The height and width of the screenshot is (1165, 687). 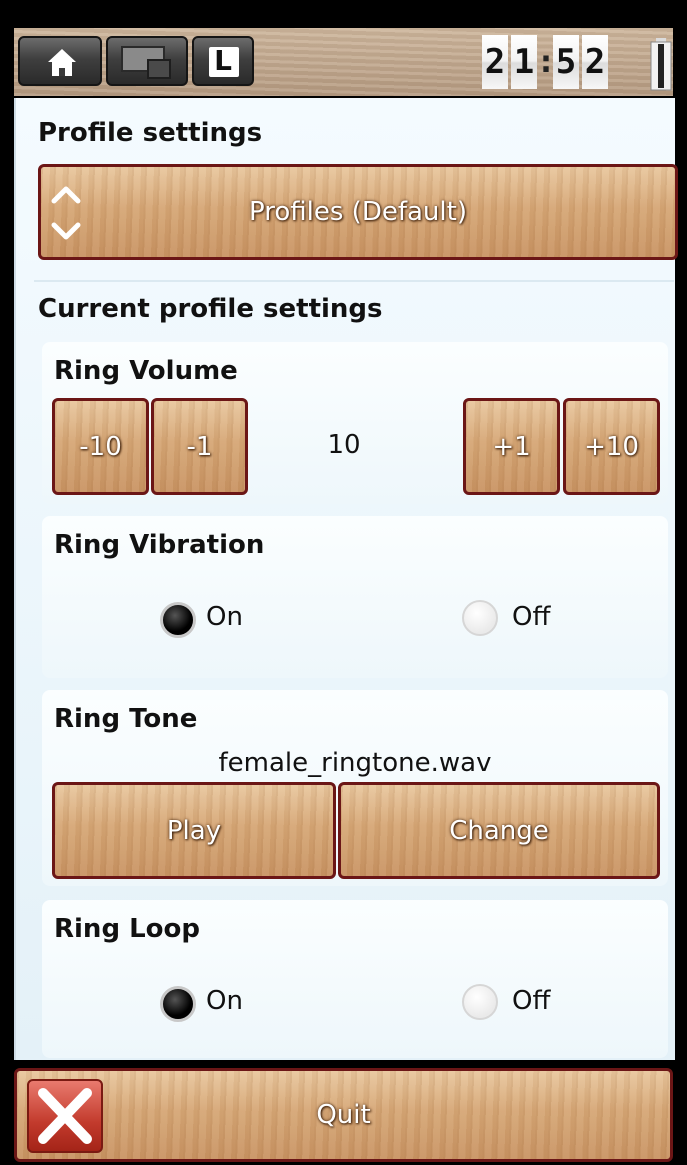 What do you see at coordinates (566, 62) in the screenshot?
I see `clock-digit: 5` at bounding box center [566, 62].